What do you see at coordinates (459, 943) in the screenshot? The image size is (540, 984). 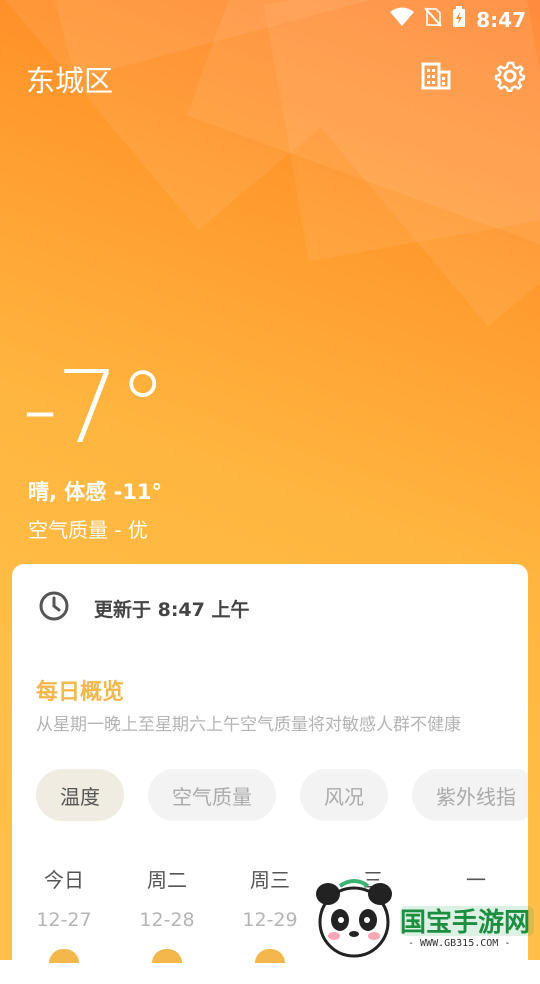 I see `watermark-url: - WWW.GB315.COM -` at bounding box center [459, 943].